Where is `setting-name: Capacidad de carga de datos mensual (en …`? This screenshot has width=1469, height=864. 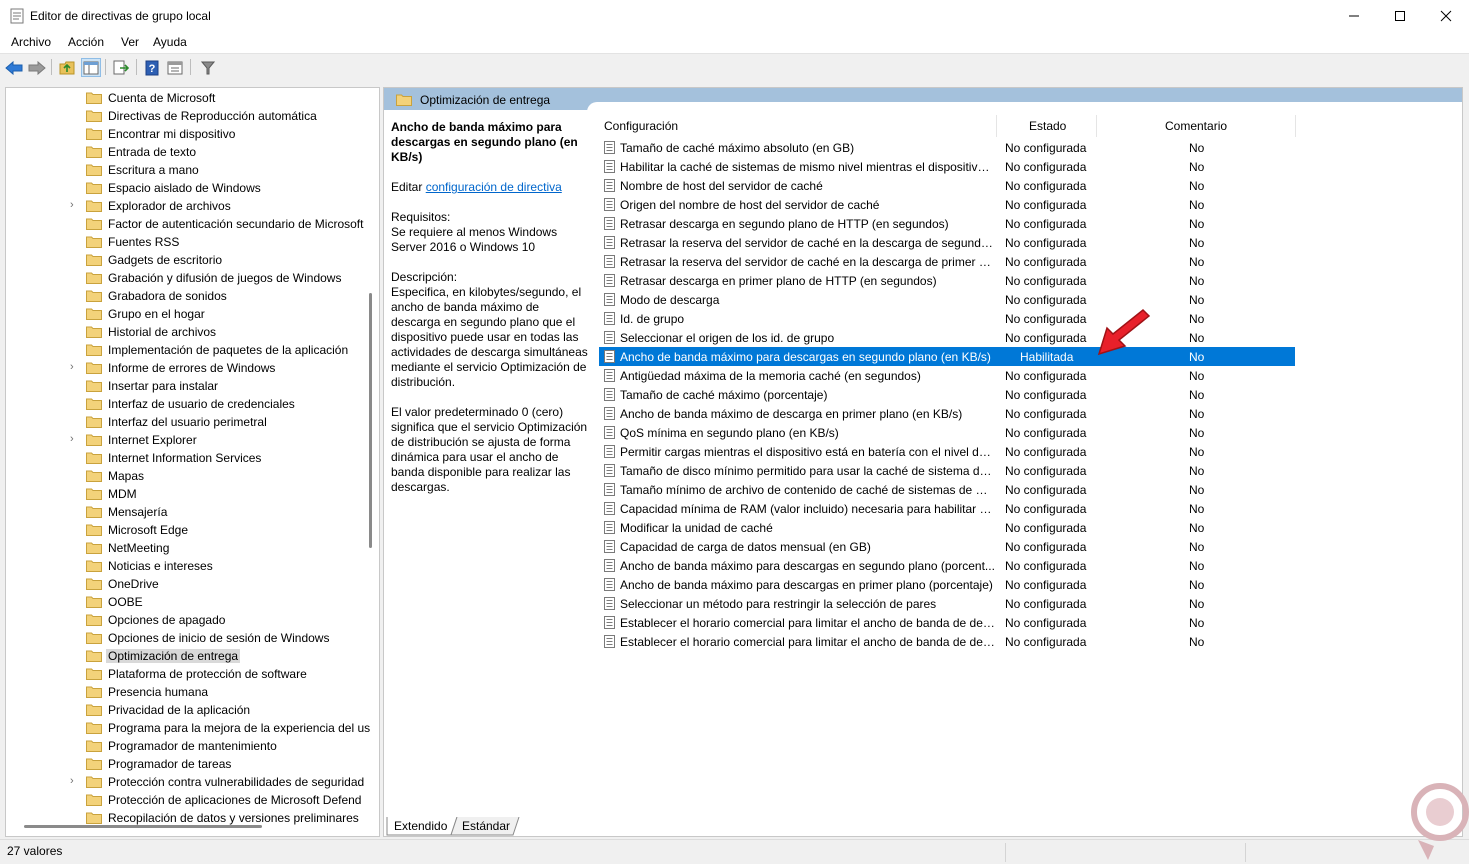
setting-name: Capacidad de carga de datos mensual (en … is located at coordinates (745, 547).